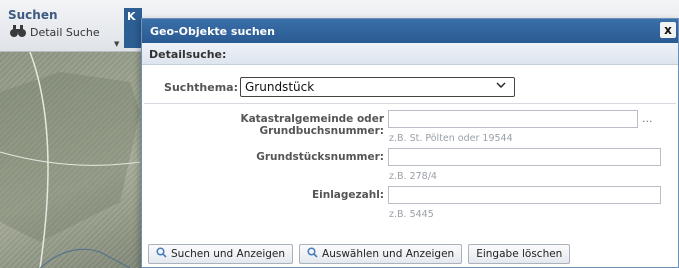 This screenshot has width=679, height=268. What do you see at coordinates (388, 254) in the screenshot?
I see `select-show-label: Auswählen und Anzeigen` at bounding box center [388, 254].